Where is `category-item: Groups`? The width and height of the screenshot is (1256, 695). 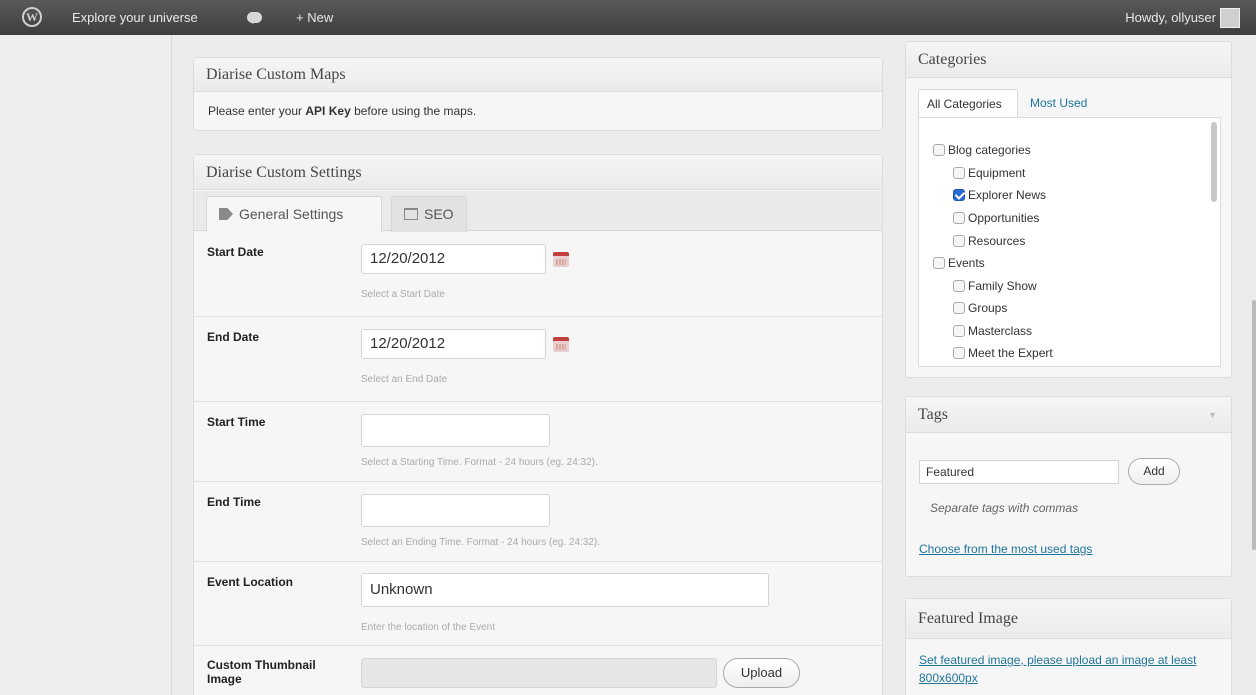 category-item: Groups is located at coordinates (980, 308).